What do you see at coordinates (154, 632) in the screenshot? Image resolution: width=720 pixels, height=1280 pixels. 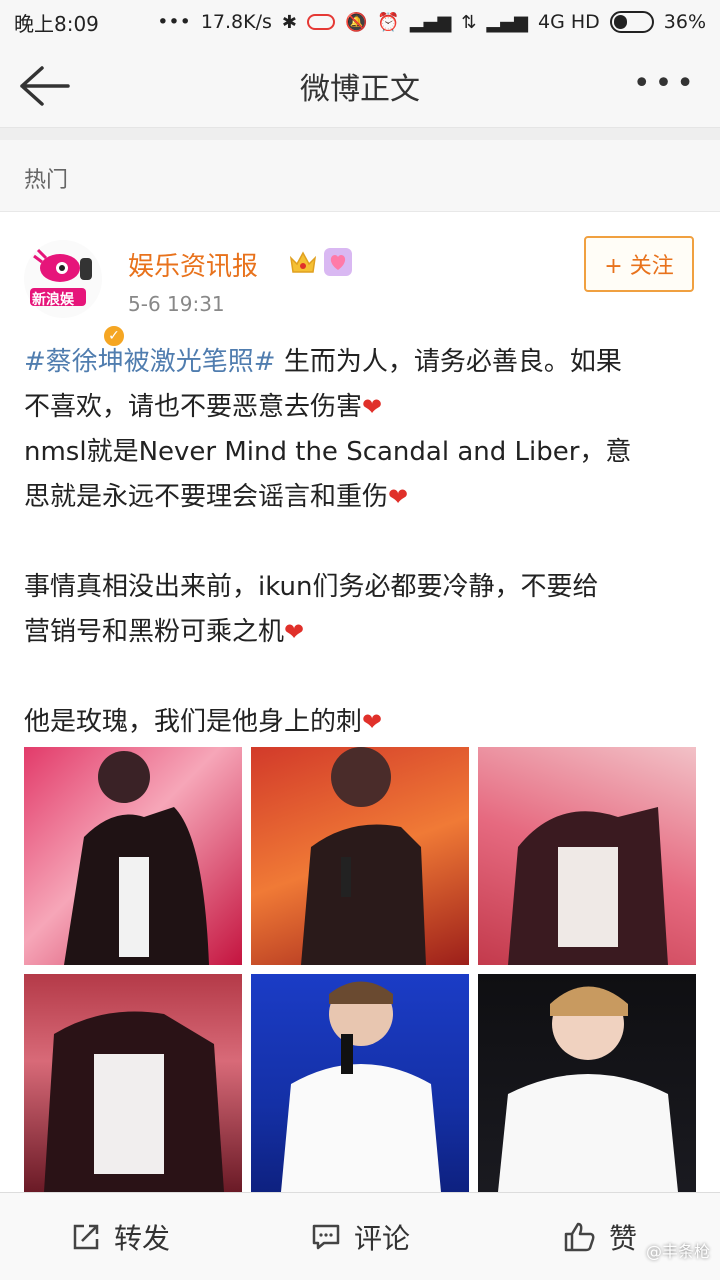 I see `content-text: 营销号和黑粉可乘之机` at bounding box center [154, 632].